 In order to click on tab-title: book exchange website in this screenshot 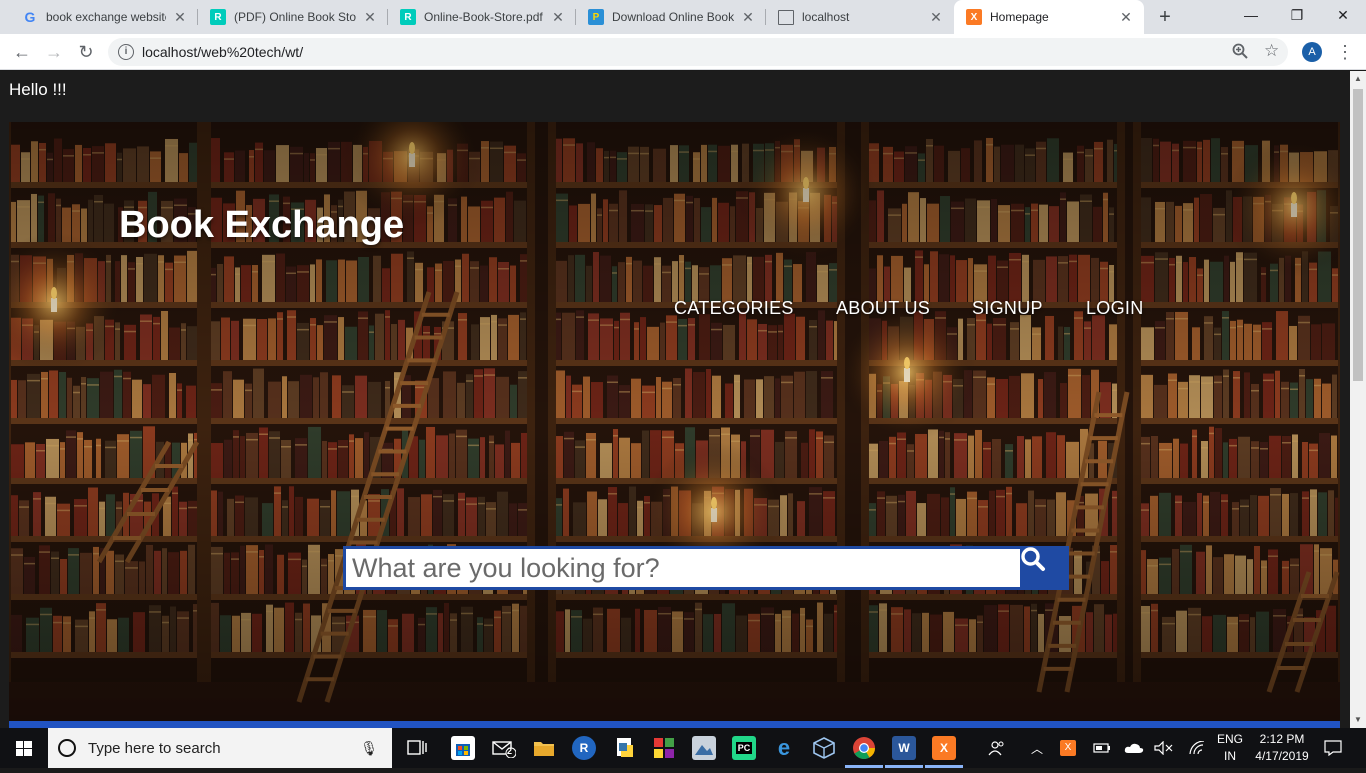, I will do `click(106, 17)`.